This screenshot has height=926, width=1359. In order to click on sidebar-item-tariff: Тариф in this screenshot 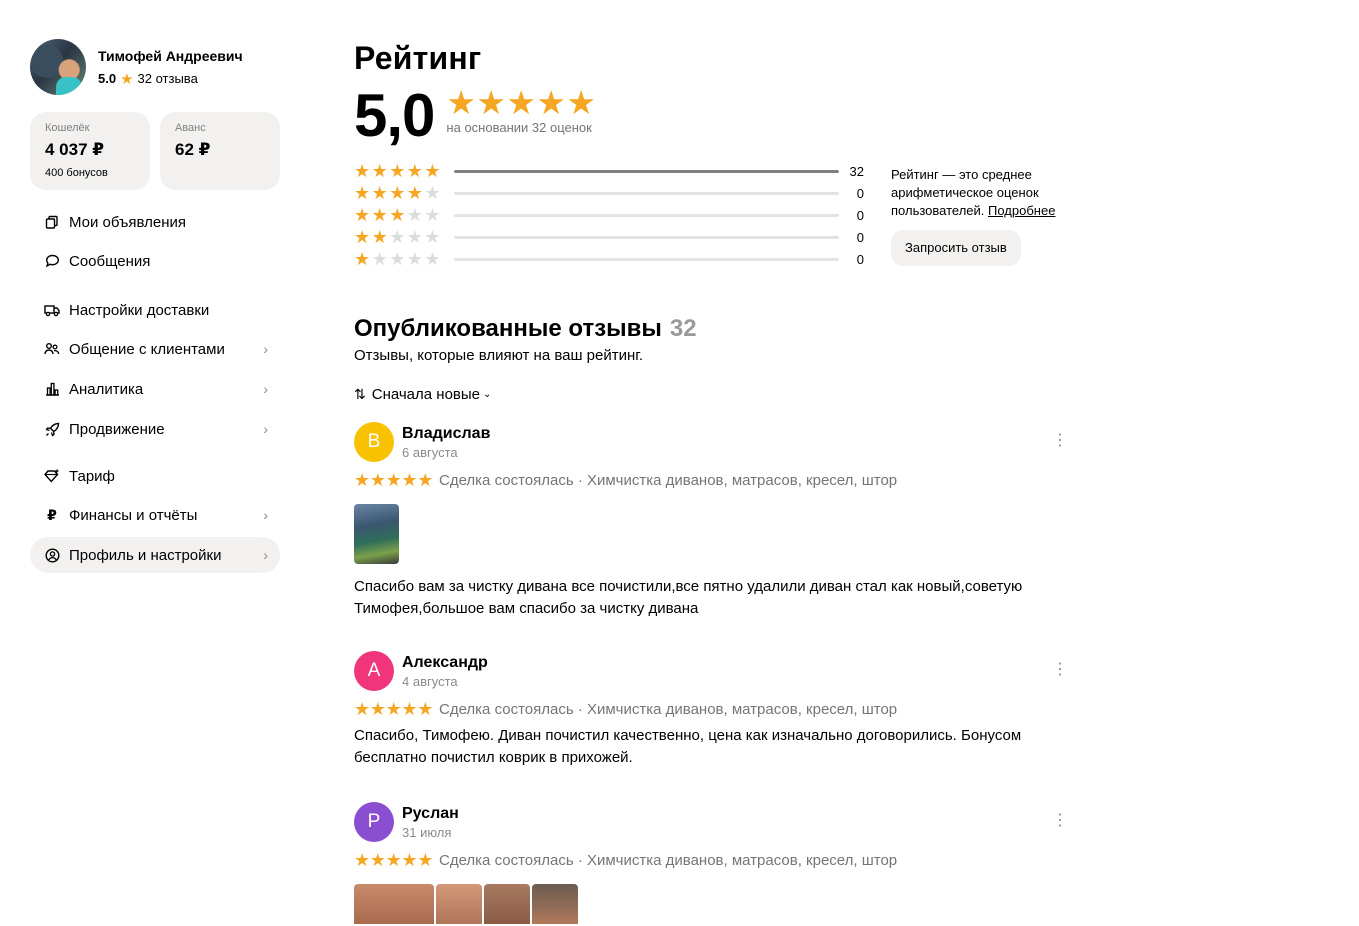, I will do `click(155, 476)`.